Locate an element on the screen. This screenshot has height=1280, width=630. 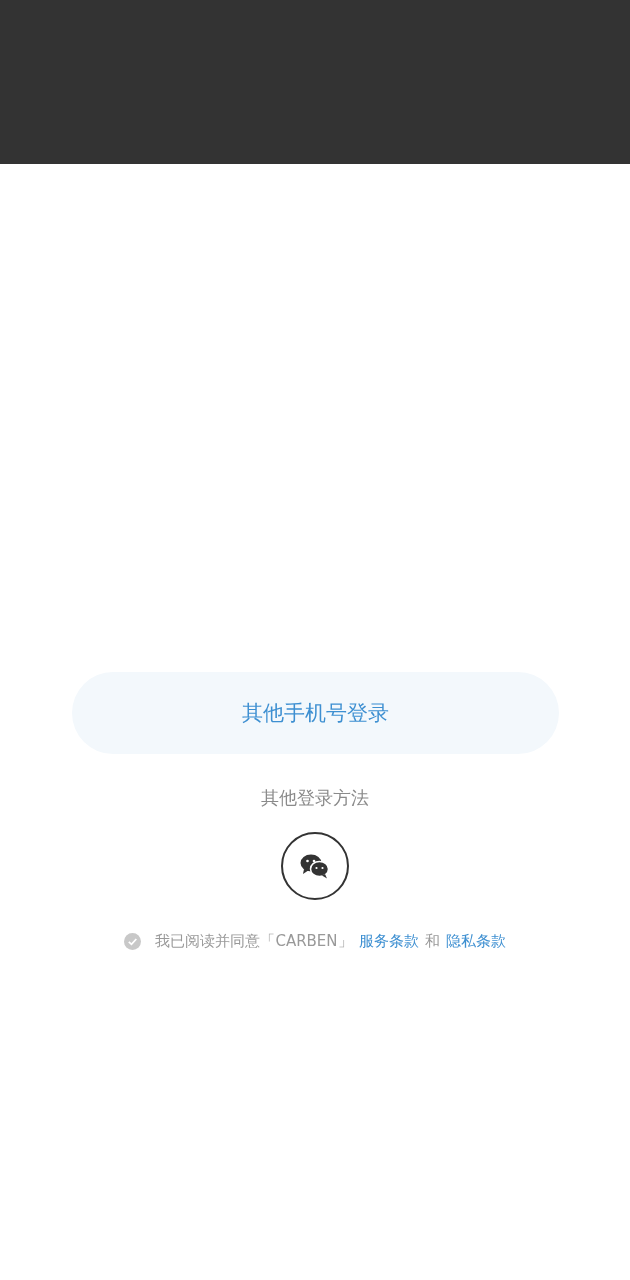
chat-bubbles-icon is located at coordinates (315, 866).